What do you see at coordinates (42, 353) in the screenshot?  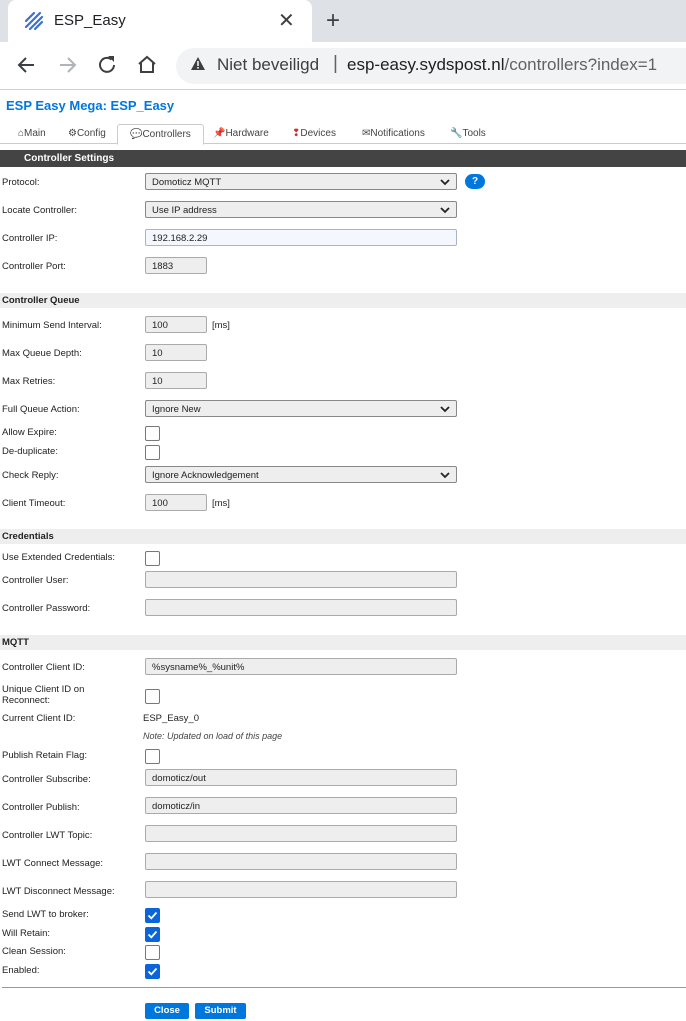 I see `max-queue-depth-label: Max Queue Depth:` at bounding box center [42, 353].